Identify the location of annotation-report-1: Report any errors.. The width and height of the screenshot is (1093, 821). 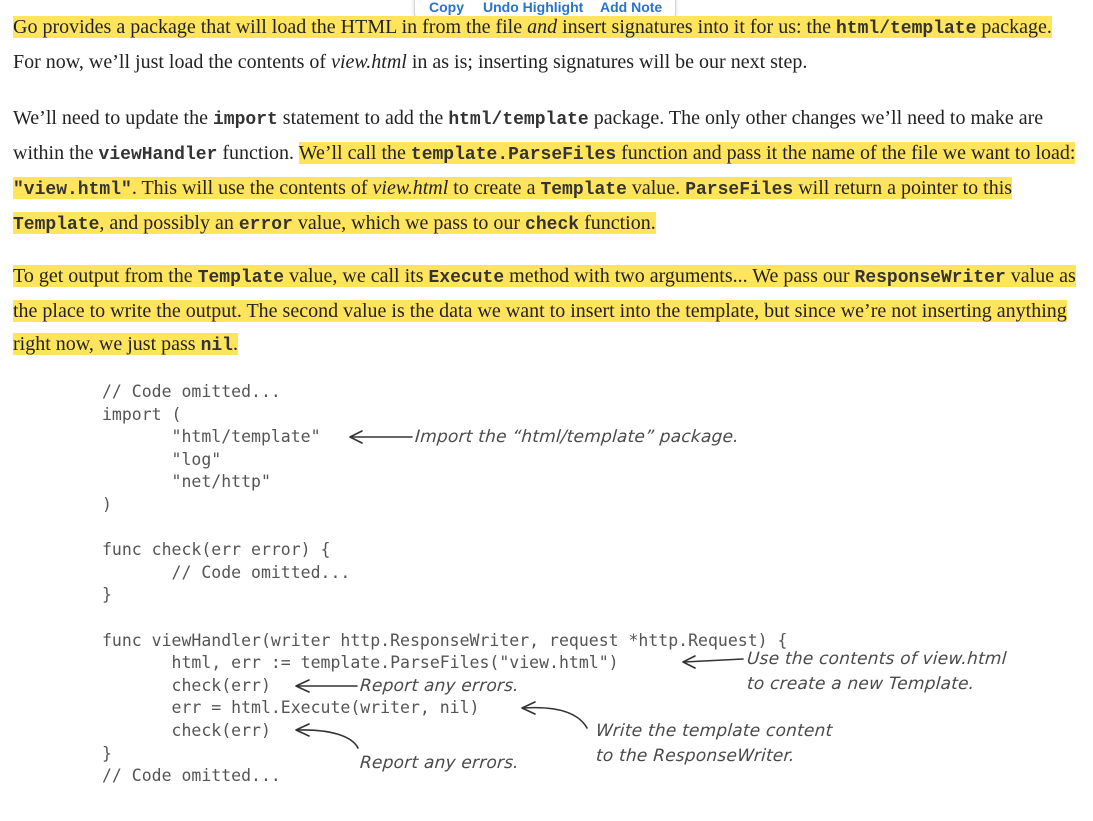
(439, 686).